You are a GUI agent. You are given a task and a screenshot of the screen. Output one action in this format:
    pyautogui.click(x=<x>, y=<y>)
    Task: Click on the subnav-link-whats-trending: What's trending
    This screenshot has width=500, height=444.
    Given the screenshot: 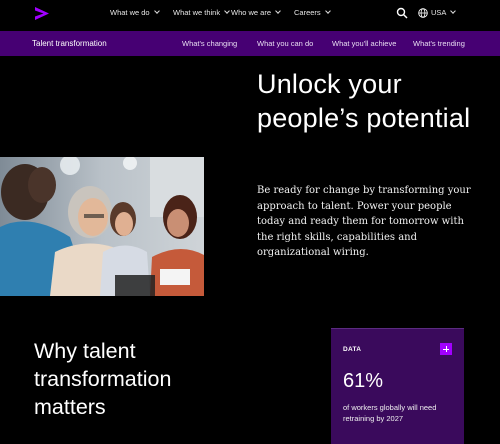 What is the action you would take?
    pyautogui.click(x=439, y=43)
    